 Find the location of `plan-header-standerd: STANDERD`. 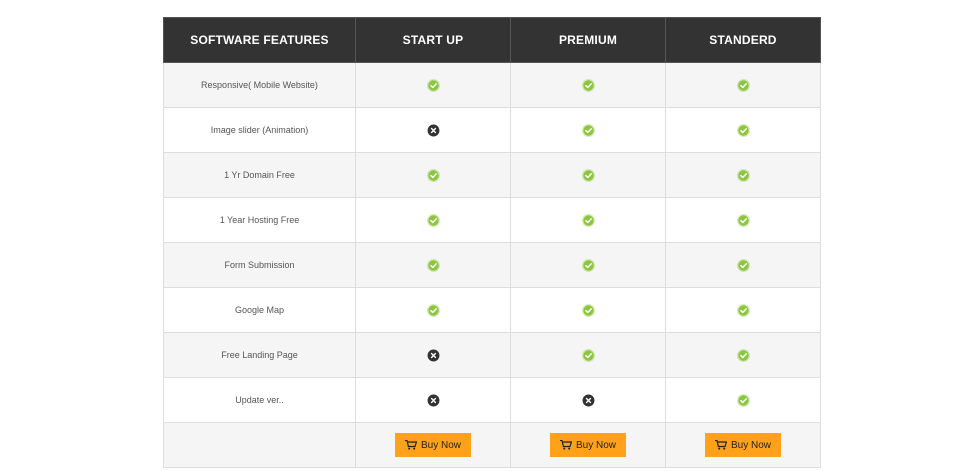

plan-header-standerd: STANDERD is located at coordinates (743, 40).